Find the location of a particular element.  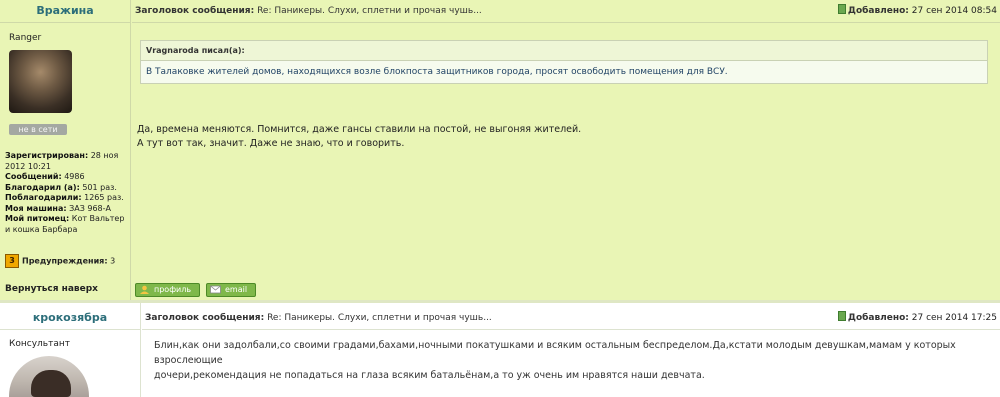

profile-button: профиль is located at coordinates (168, 290).